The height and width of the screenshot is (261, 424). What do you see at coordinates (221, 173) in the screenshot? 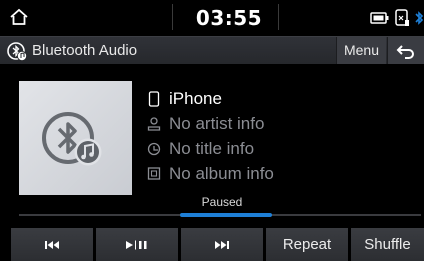
I see `album-info: No album info` at bounding box center [221, 173].